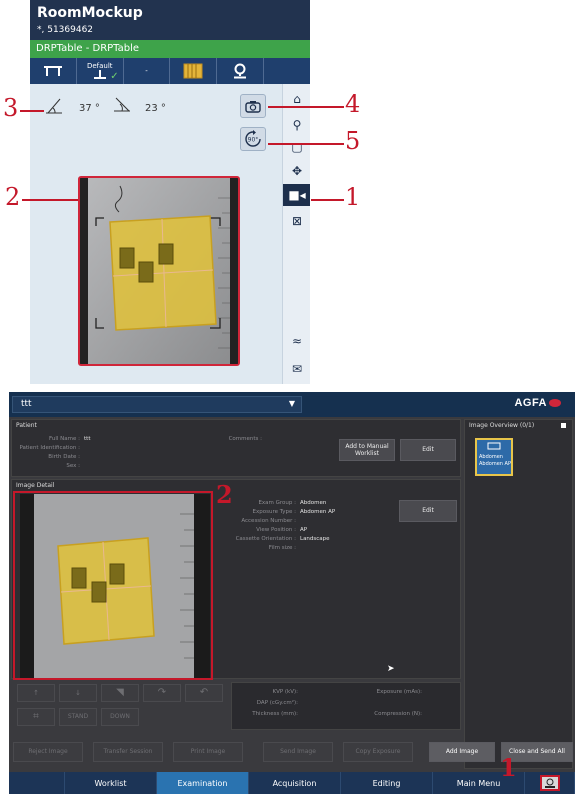 This screenshot has height=794, width=575. Describe the element at coordinates (304, 530) in the screenshot. I see `view-position-value: AP` at that location.